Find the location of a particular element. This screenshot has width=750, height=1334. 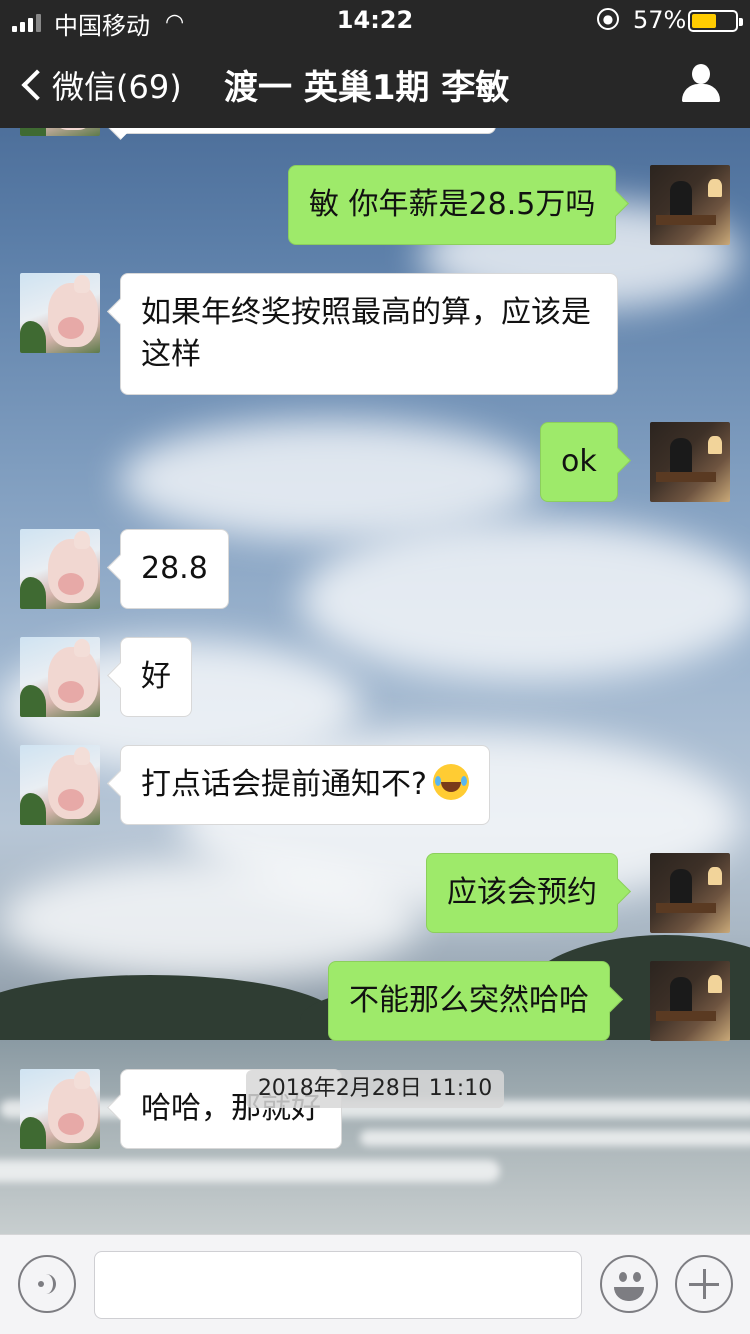

message-input is located at coordinates (338, 1285).